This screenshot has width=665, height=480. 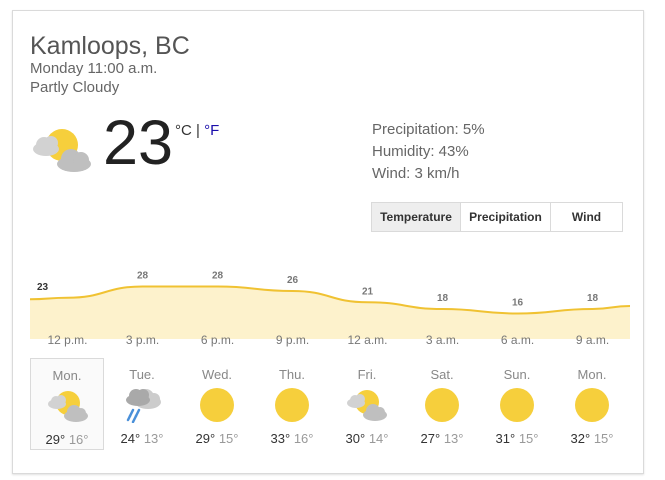 What do you see at coordinates (428, 129) in the screenshot?
I see `precipitation-text: Precipitation: 5%` at bounding box center [428, 129].